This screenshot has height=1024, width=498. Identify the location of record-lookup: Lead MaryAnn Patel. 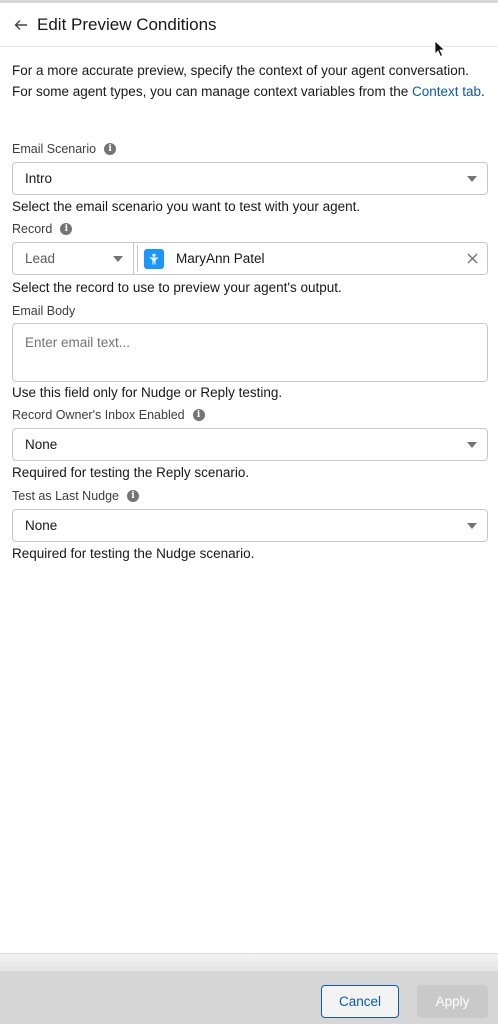
(250, 258).